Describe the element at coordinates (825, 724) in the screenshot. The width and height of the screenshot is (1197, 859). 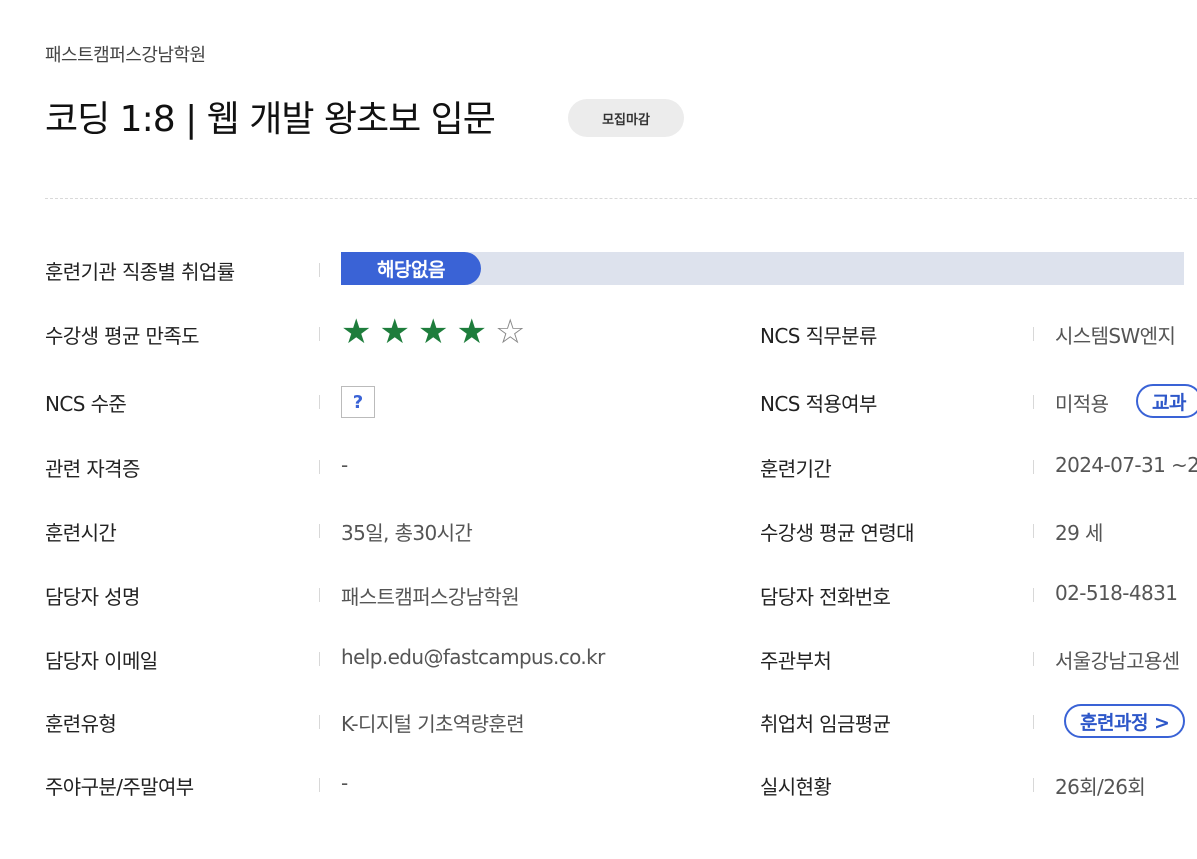
I see `wage-label: 취업처 임금평균` at that location.